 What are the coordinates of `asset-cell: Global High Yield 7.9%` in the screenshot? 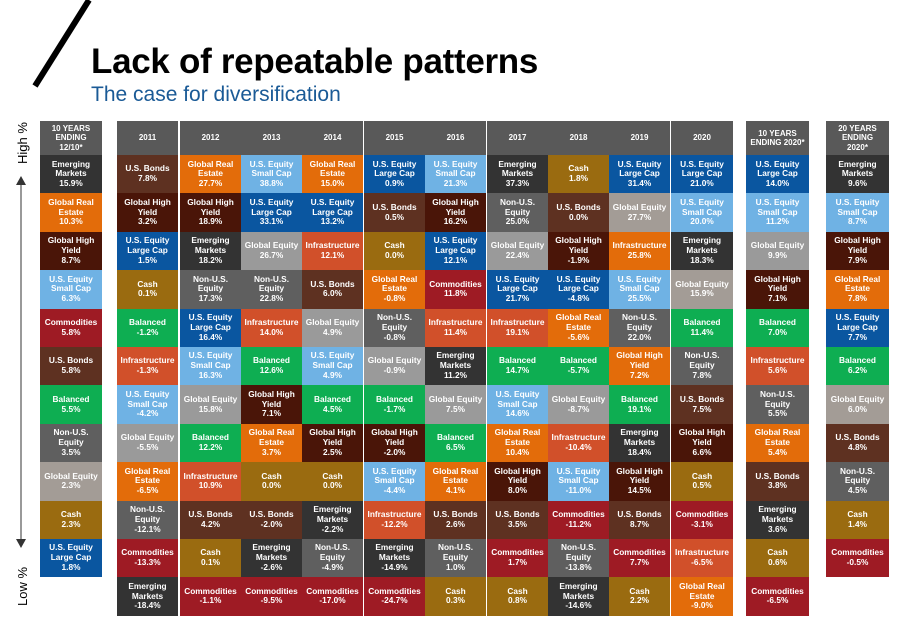 It's located at (857, 251).